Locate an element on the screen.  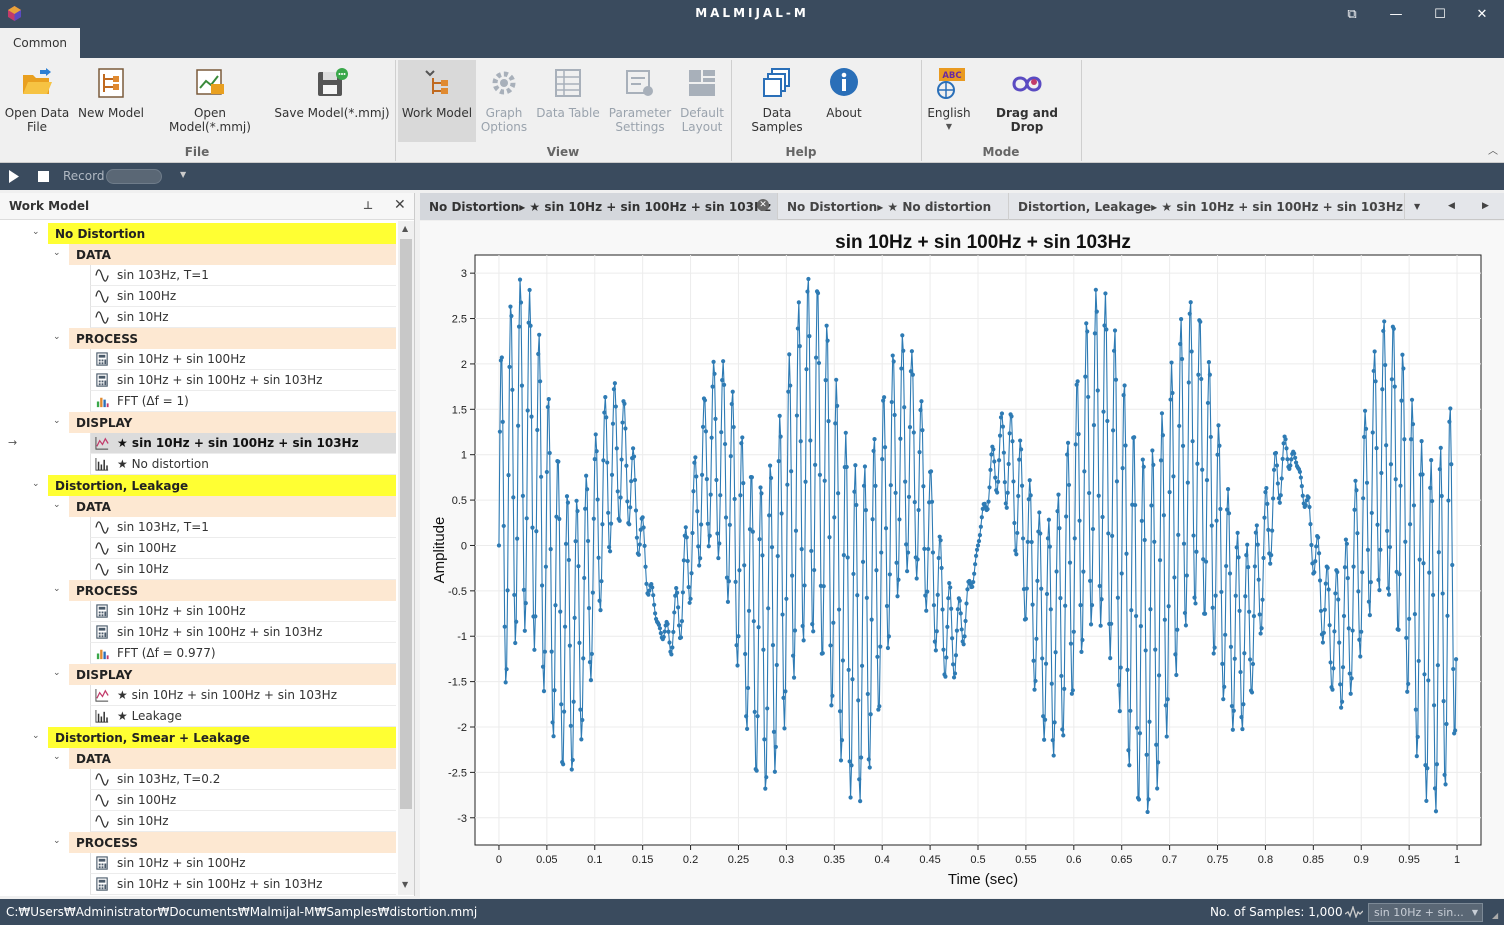
record-dropdown-icon: ▼ is located at coordinates (183, 174).